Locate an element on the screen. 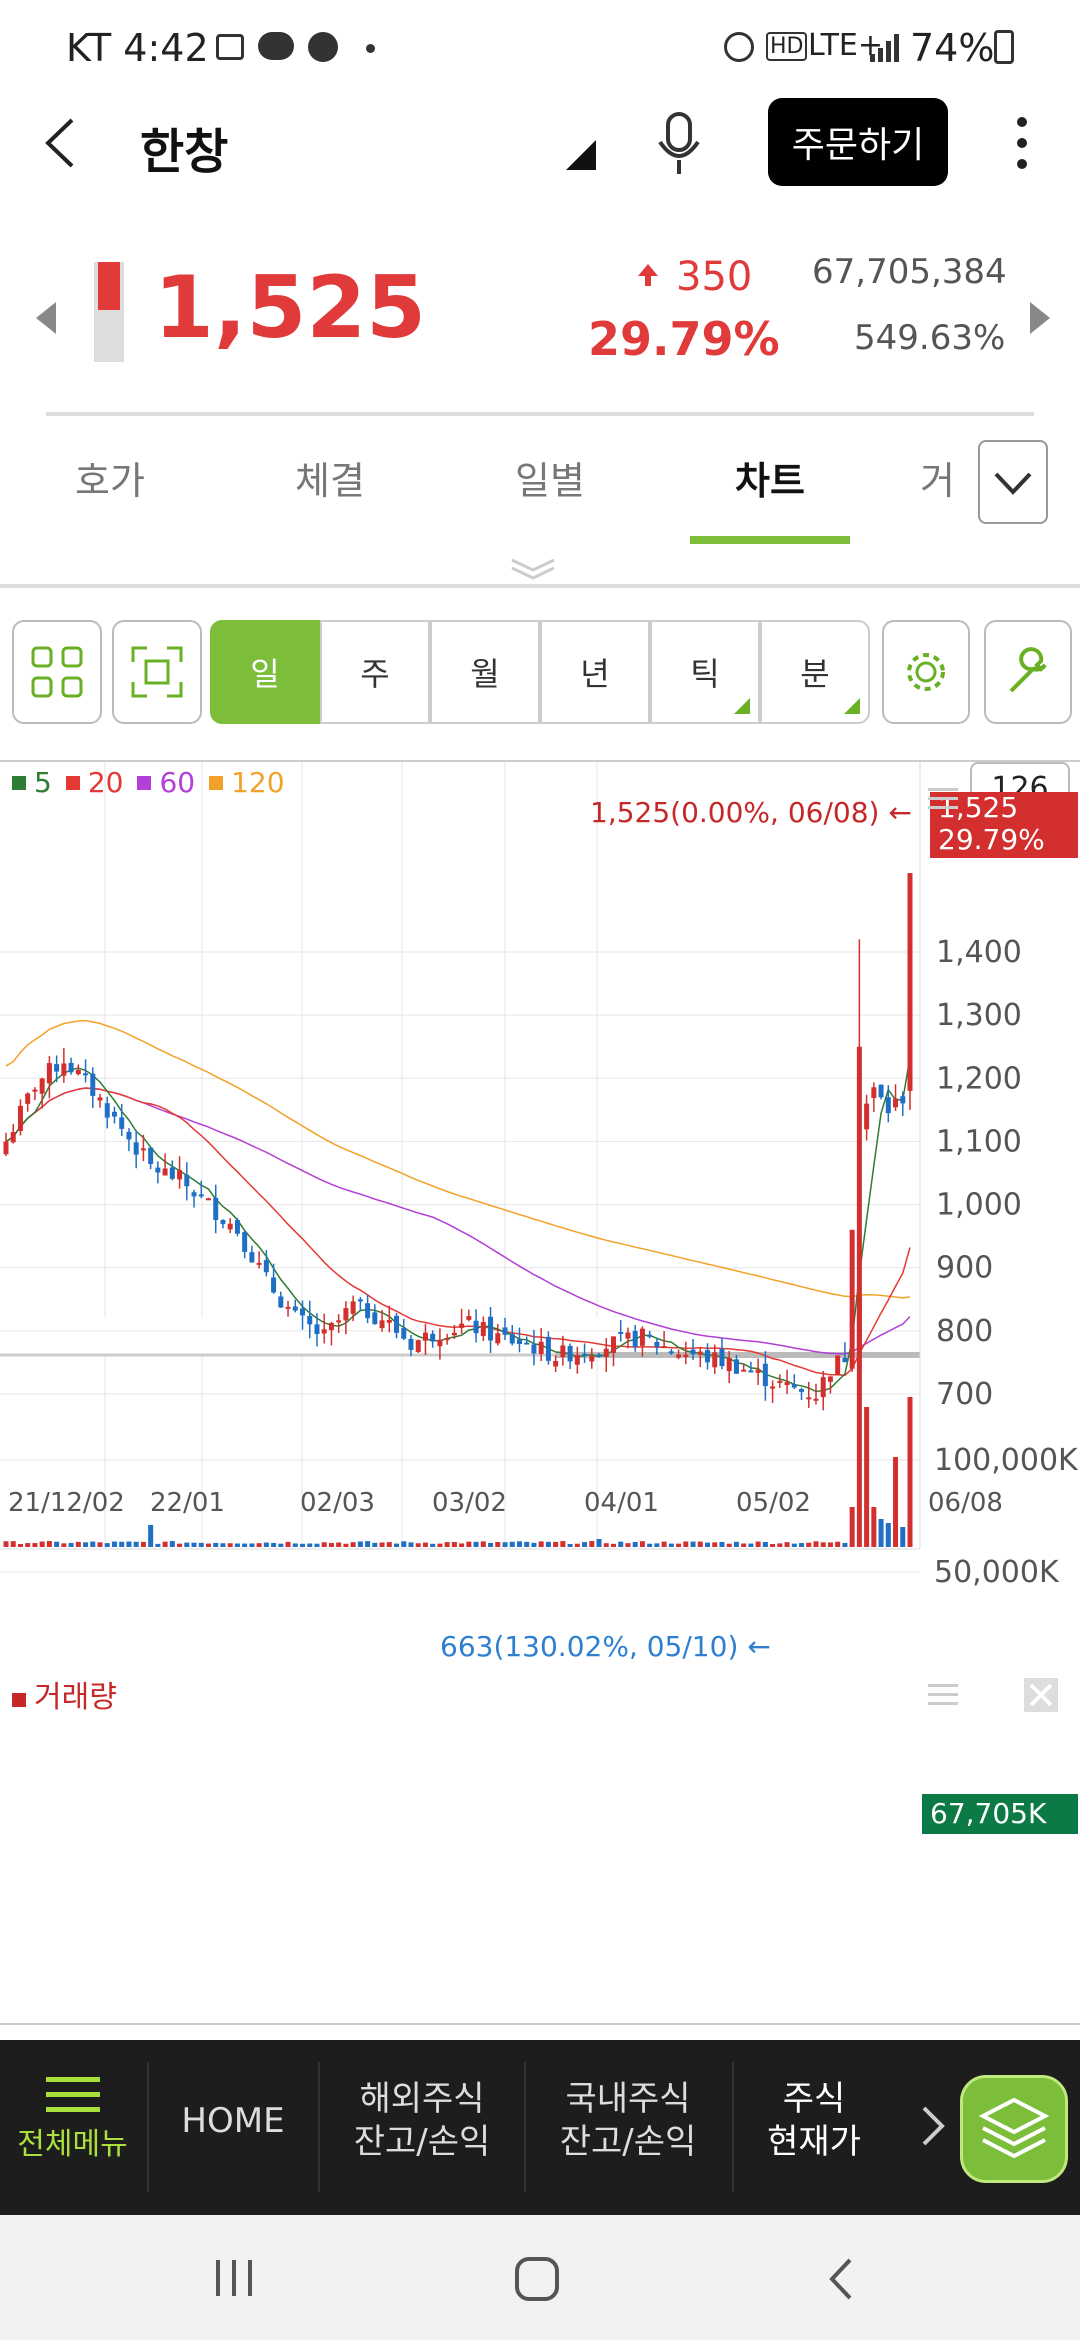  status-carrier-time: KT 4:42 is located at coordinates (137, 48).